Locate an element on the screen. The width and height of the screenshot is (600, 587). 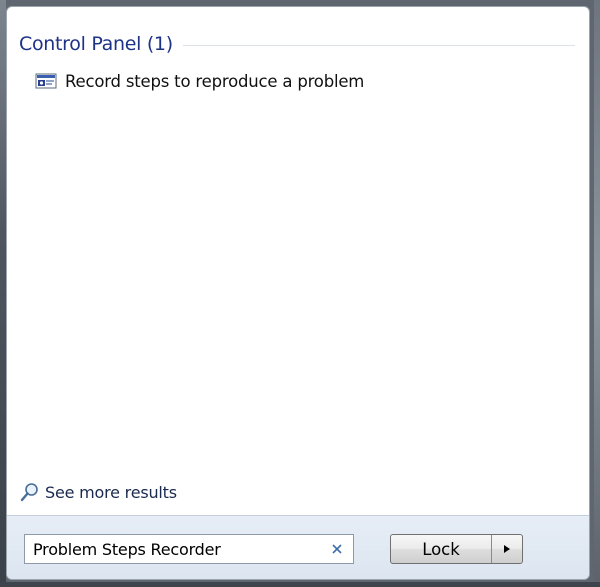
power-button-group: Lock is located at coordinates (456, 549).